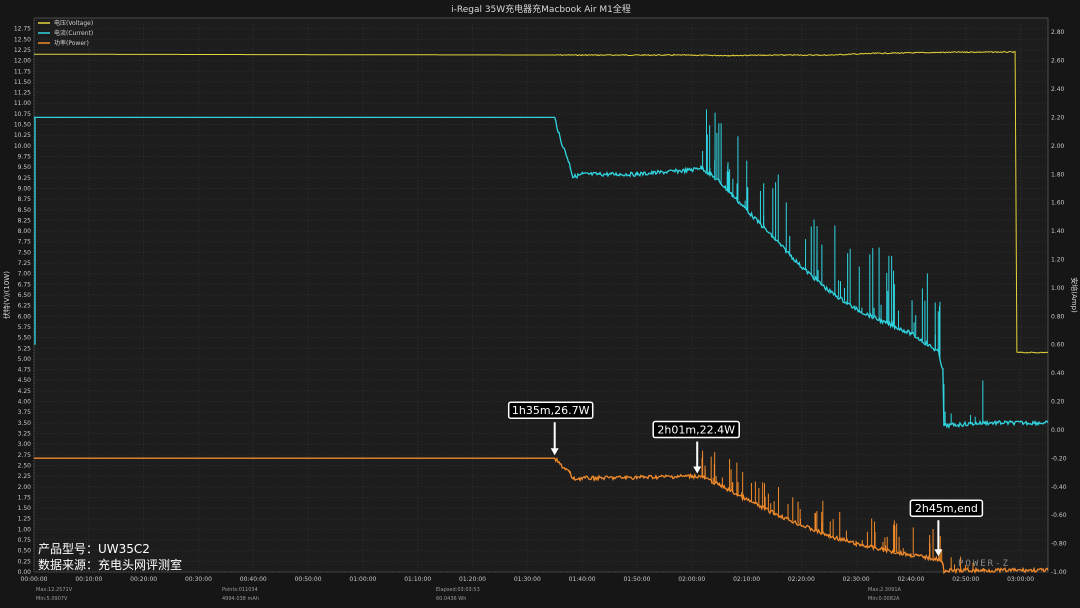 Image resolution: width=1080 pixels, height=608 pixels. Describe the element at coordinates (22, 71) in the screenshot. I see `left-tick-label: 11.75` at that location.